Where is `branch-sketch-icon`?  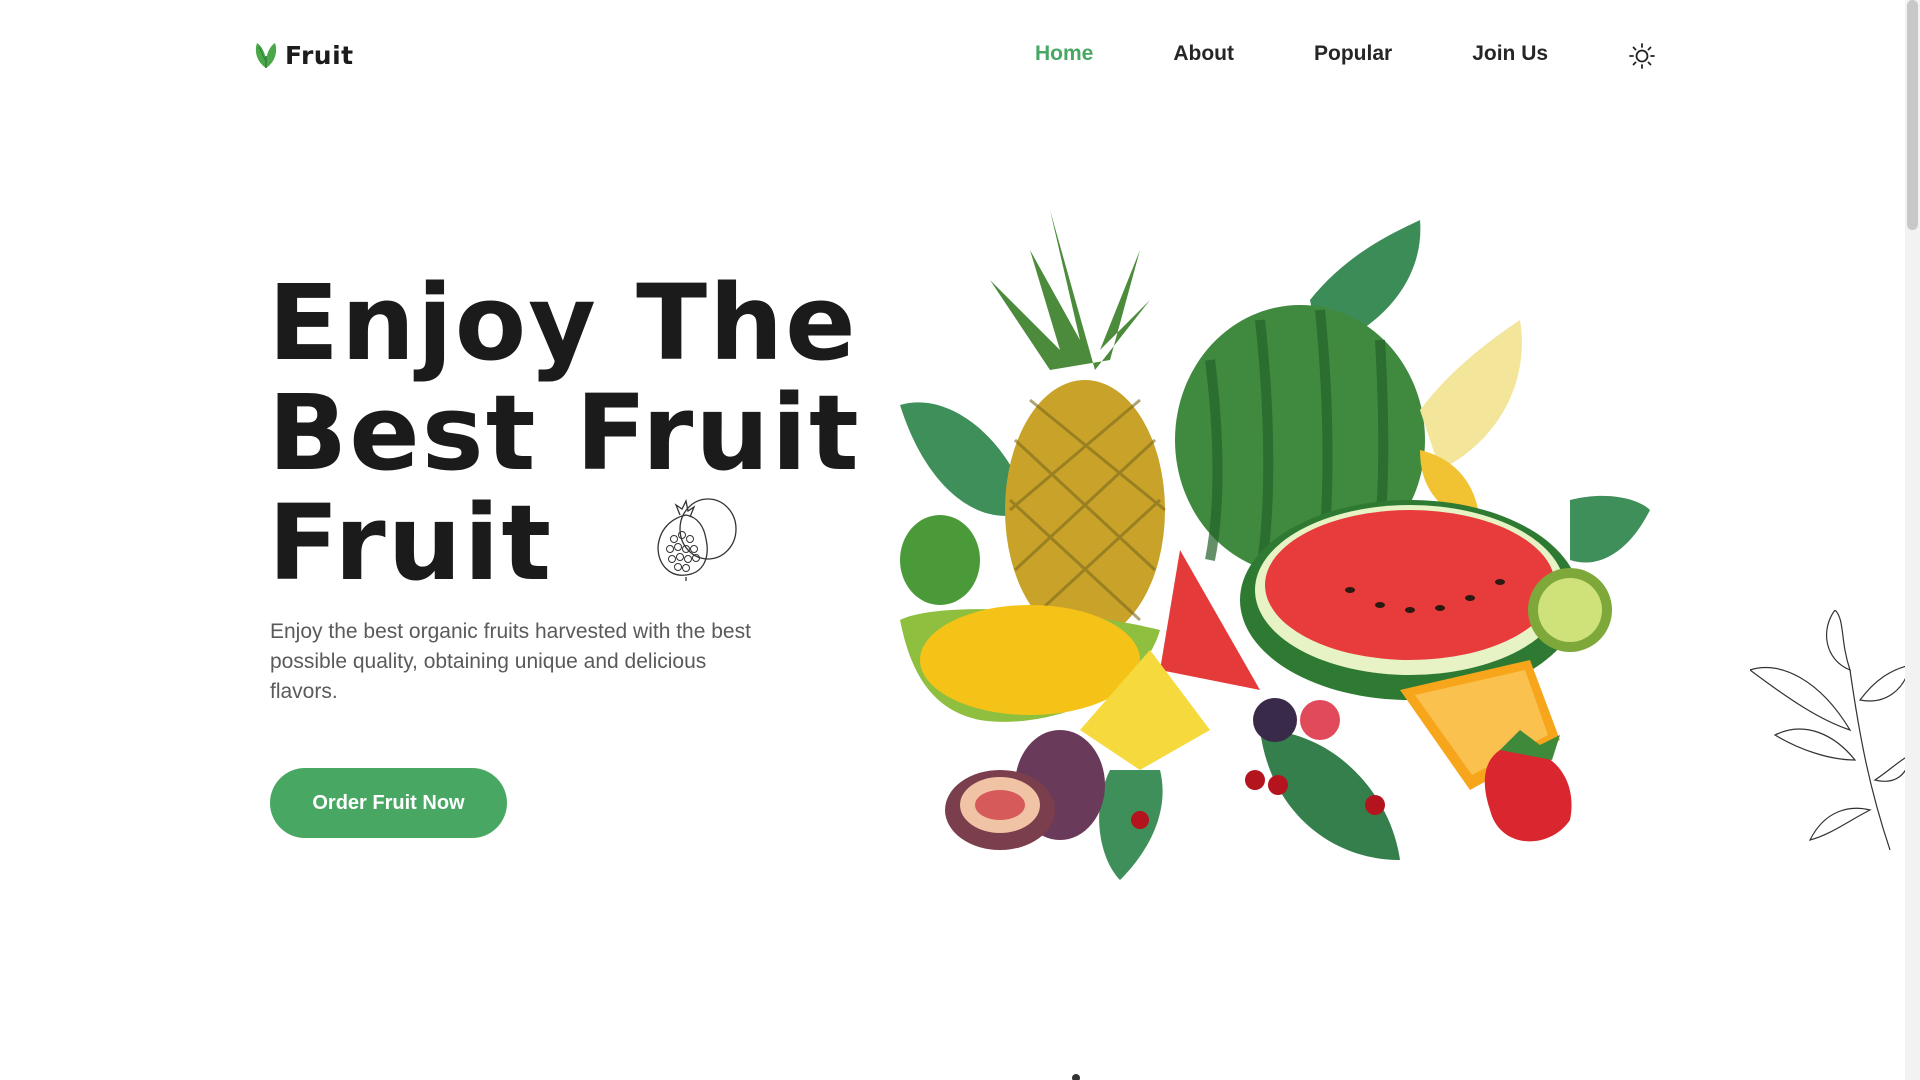
branch-sketch-icon is located at coordinates (1830, 730).